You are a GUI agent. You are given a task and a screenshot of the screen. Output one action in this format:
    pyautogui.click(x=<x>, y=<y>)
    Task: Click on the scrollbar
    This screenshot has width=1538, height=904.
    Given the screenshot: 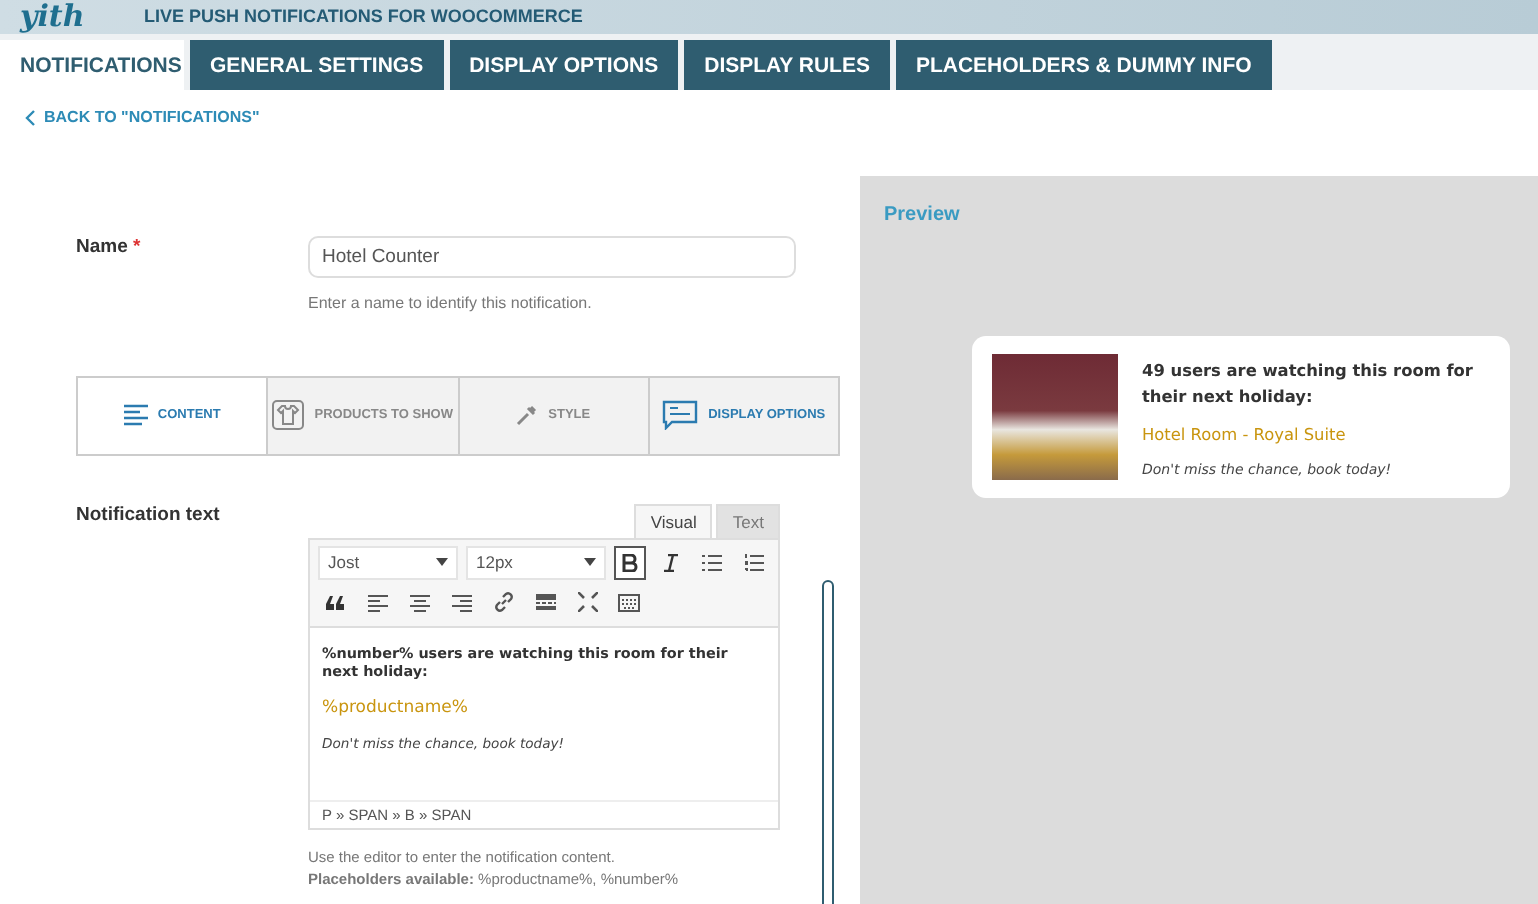 What is the action you would take?
    pyautogui.click(x=828, y=742)
    